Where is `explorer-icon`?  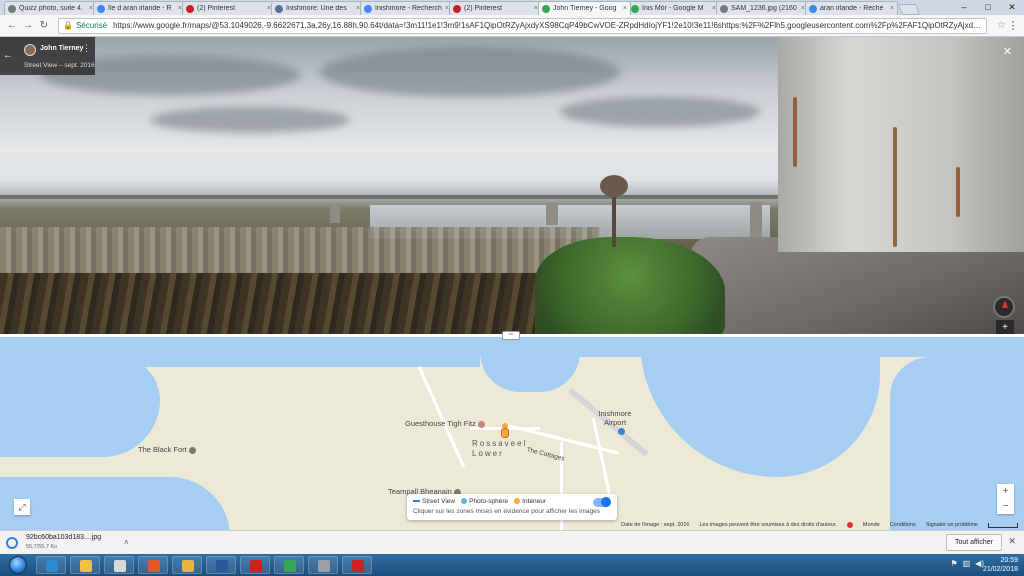
explorer-icon is located at coordinates (86, 566).